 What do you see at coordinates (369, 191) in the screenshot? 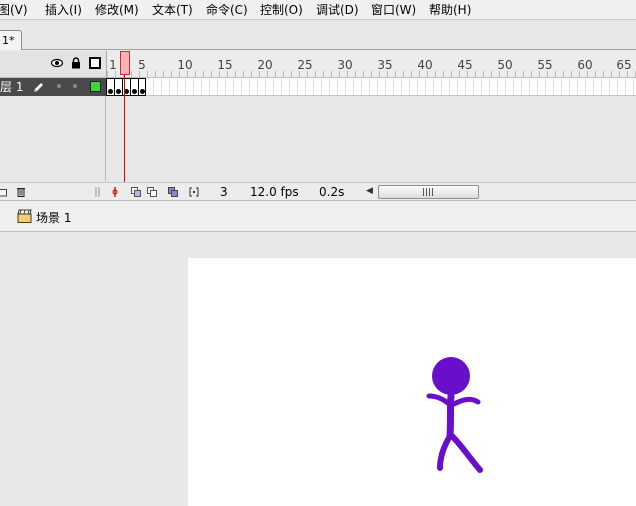
I see `scroll-left-arrow-icon: ◀` at bounding box center [369, 191].